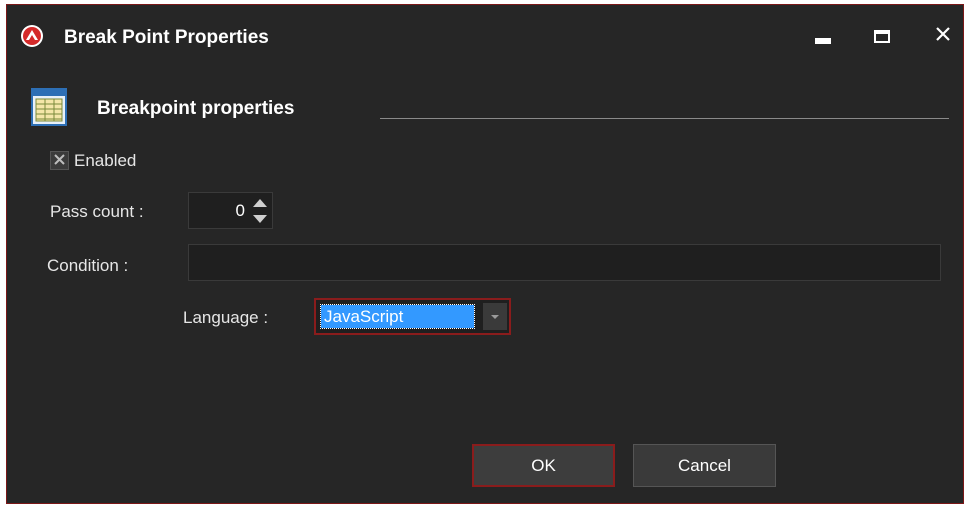 The image size is (972, 509). I want to click on maximize-button, so click(882, 36).